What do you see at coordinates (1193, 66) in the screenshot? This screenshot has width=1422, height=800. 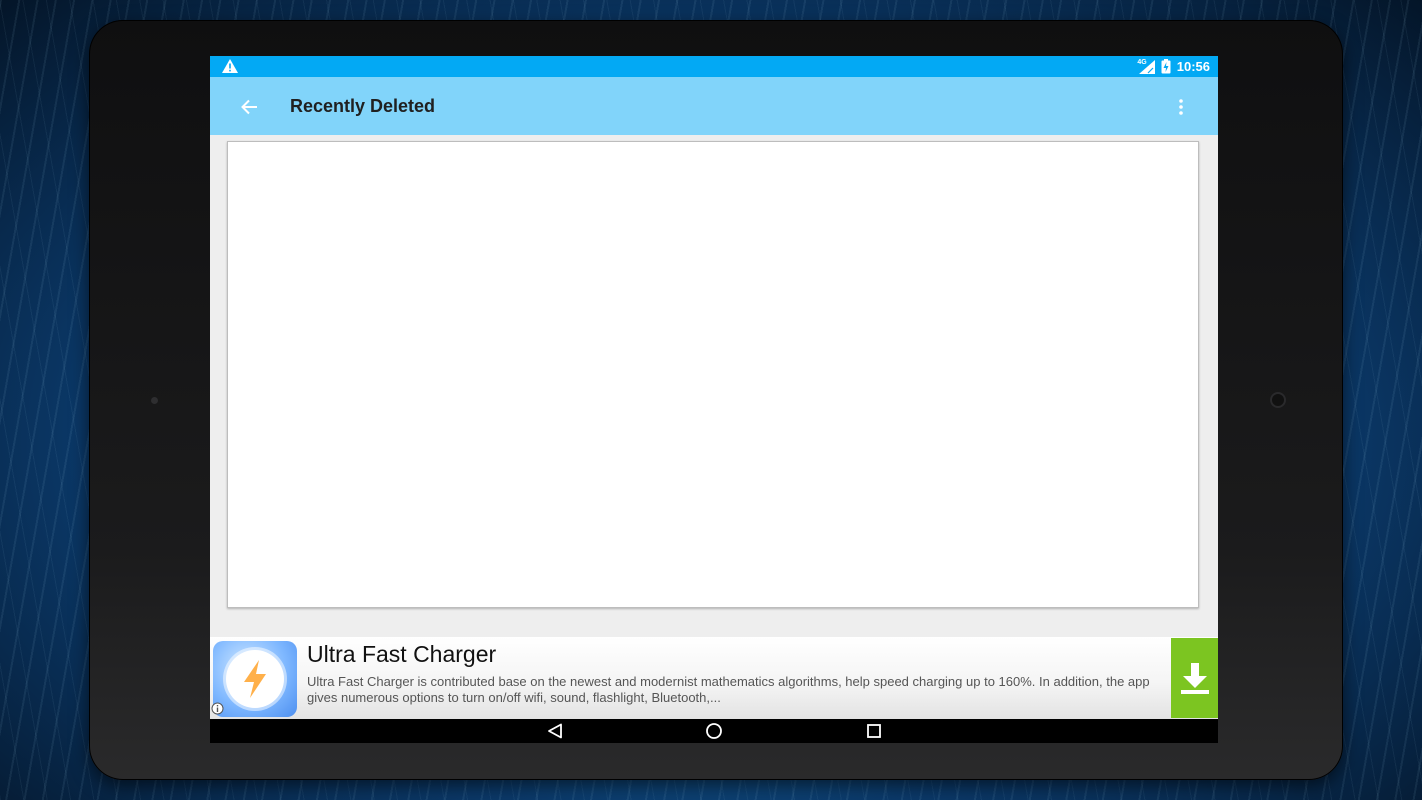 I see `status-time: 10:56` at bounding box center [1193, 66].